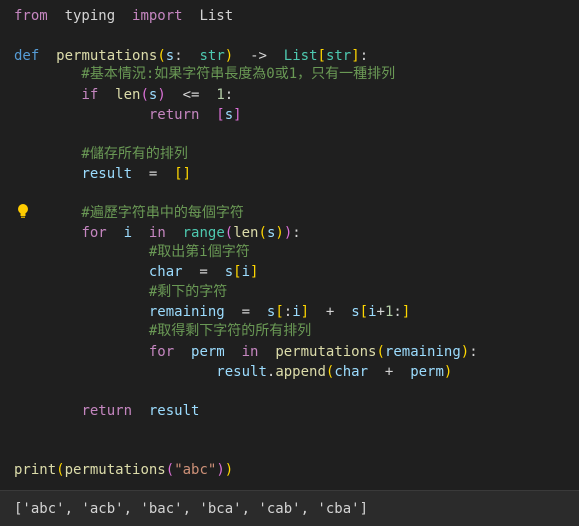 This screenshot has height=526, width=579. What do you see at coordinates (102, 174) in the screenshot?
I see `code-line: result = []` at bounding box center [102, 174].